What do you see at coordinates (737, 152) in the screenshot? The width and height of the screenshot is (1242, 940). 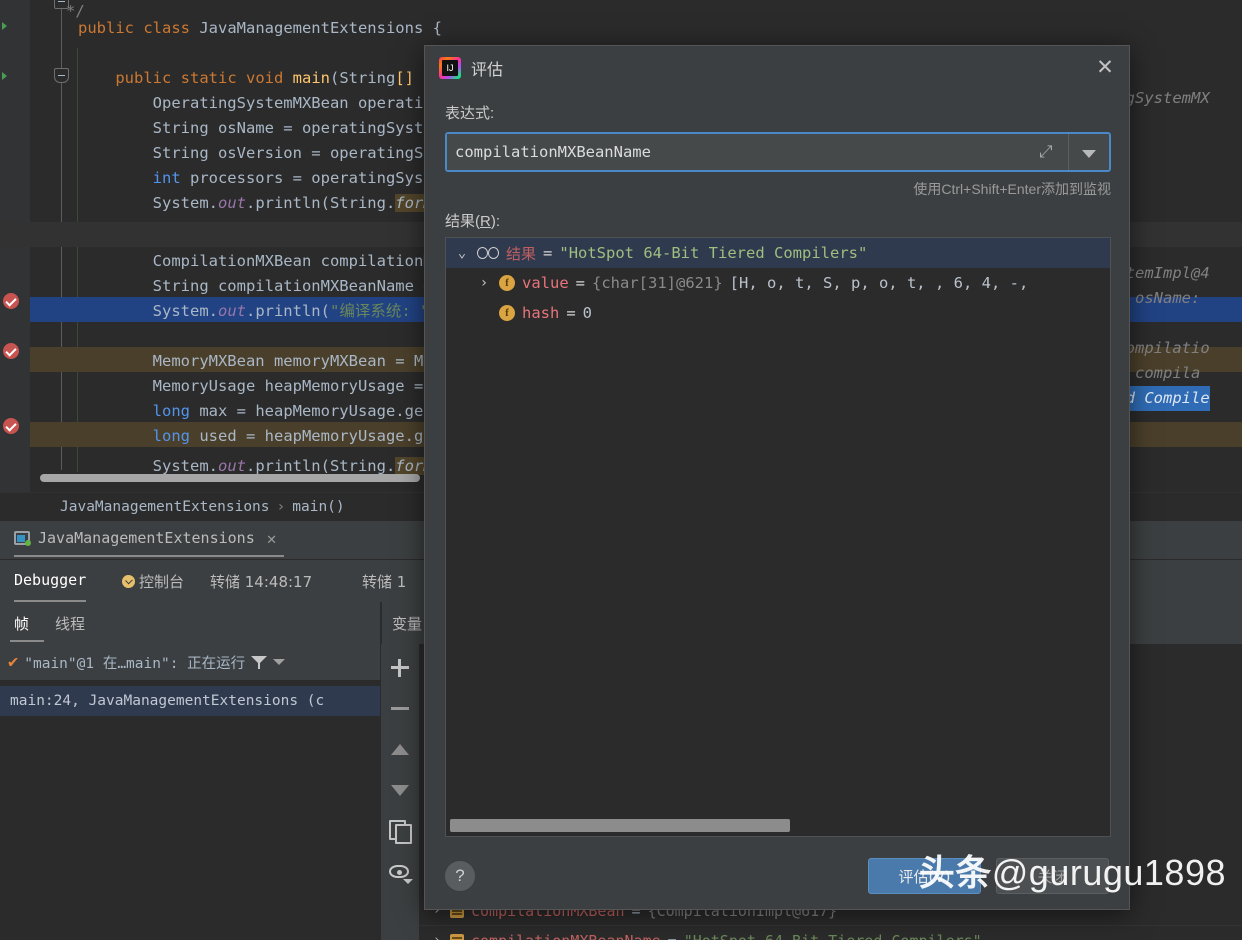 I see `expression-input` at bounding box center [737, 152].